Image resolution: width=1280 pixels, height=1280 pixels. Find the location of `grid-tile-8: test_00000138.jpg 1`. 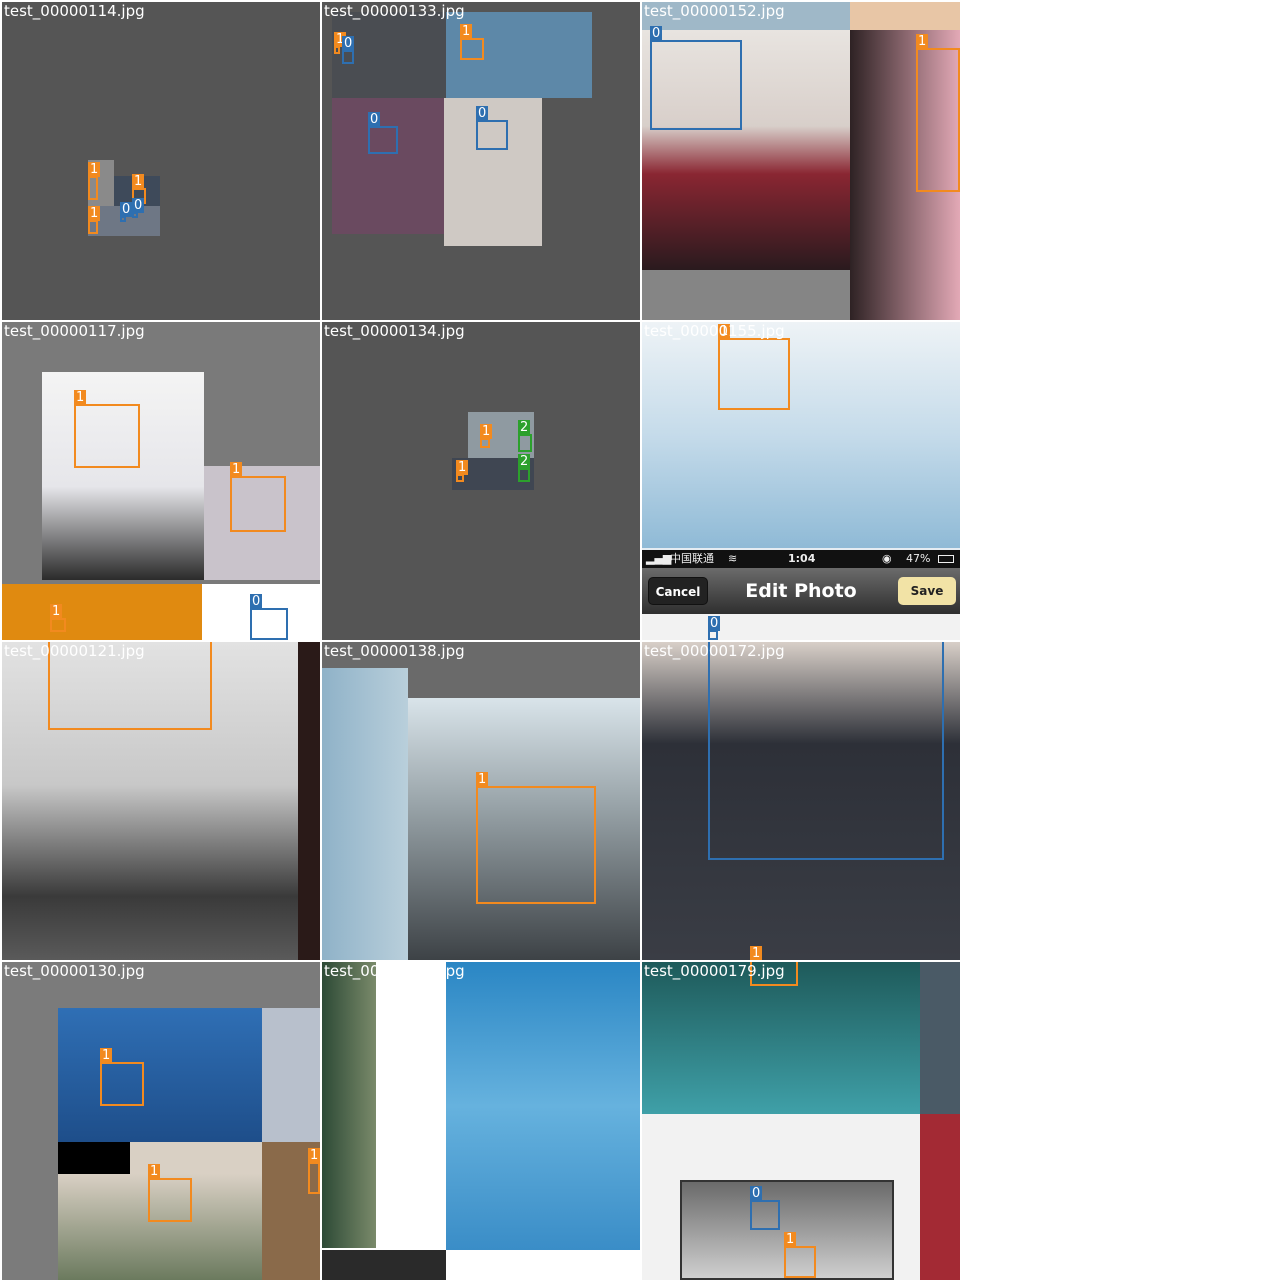

grid-tile-8: test_00000138.jpg 1 is located at coordinates (481, 801).